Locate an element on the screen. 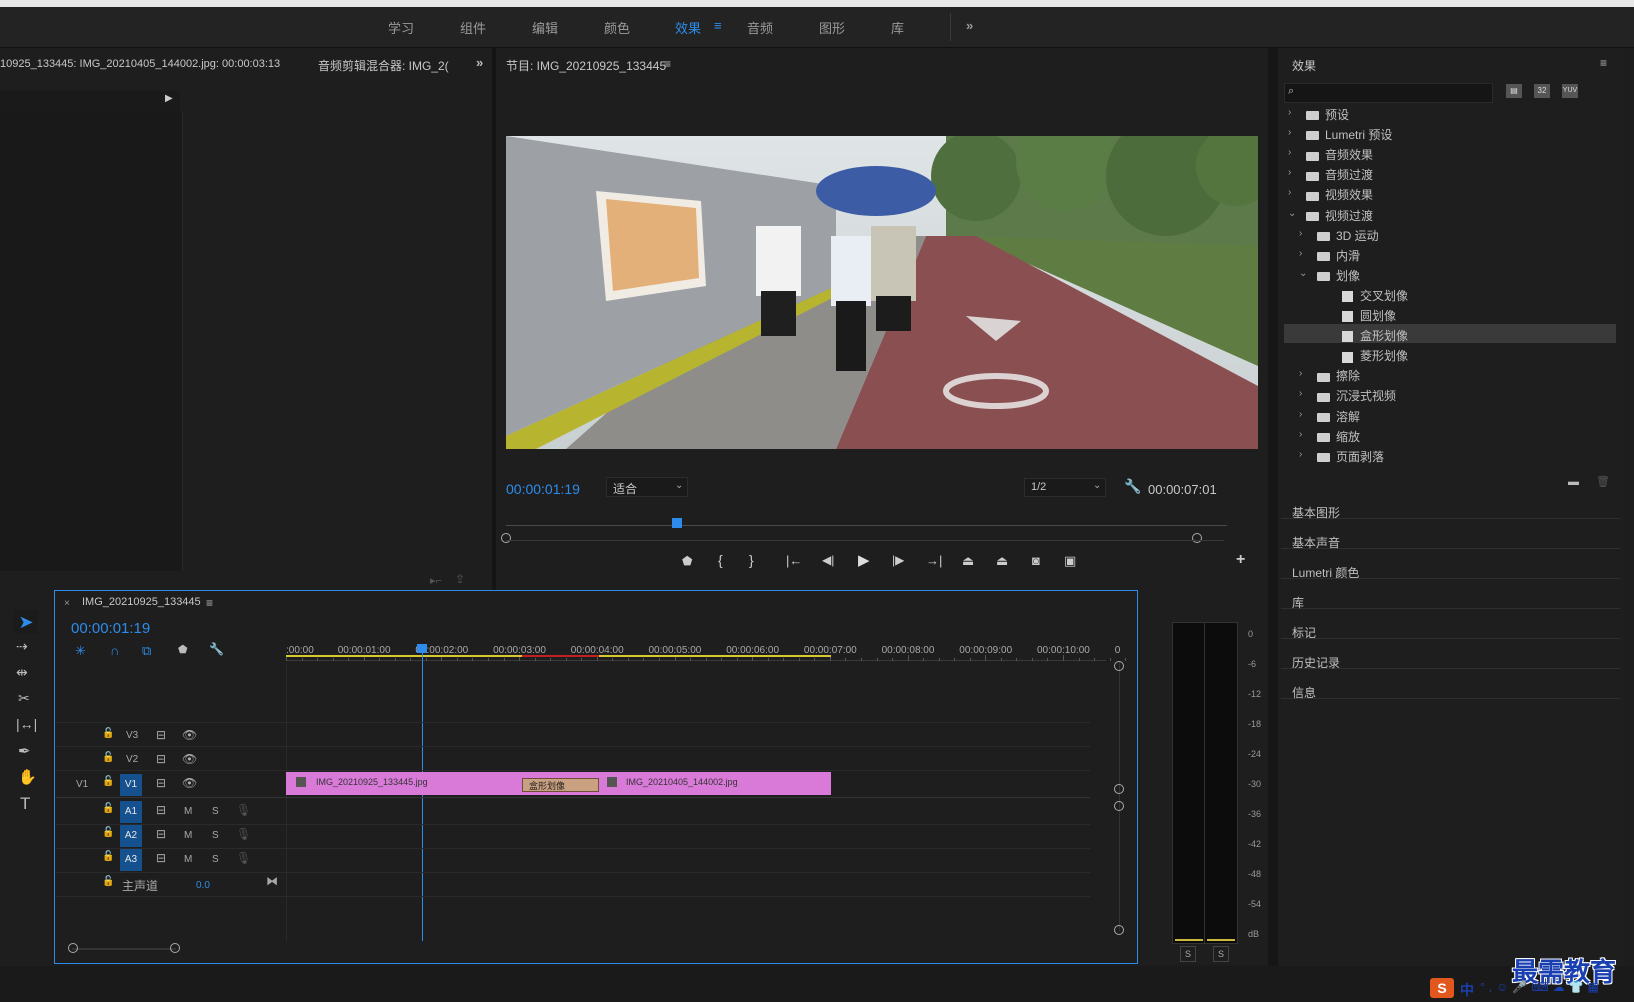 Image resolution: width=1634 pixels, height=1002 pixels. ime-logo-icon: S is located at coordinates (1442, 988).